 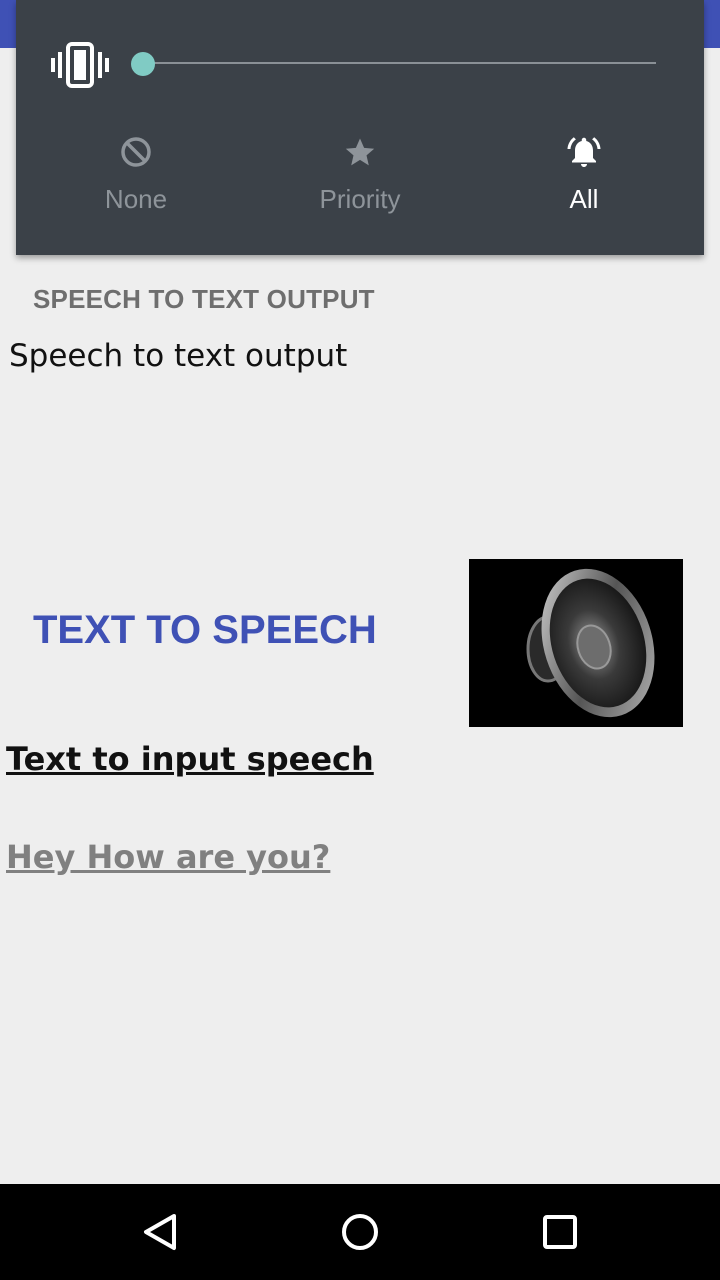 I want to click on block-icon, so click(x=136, y=152).